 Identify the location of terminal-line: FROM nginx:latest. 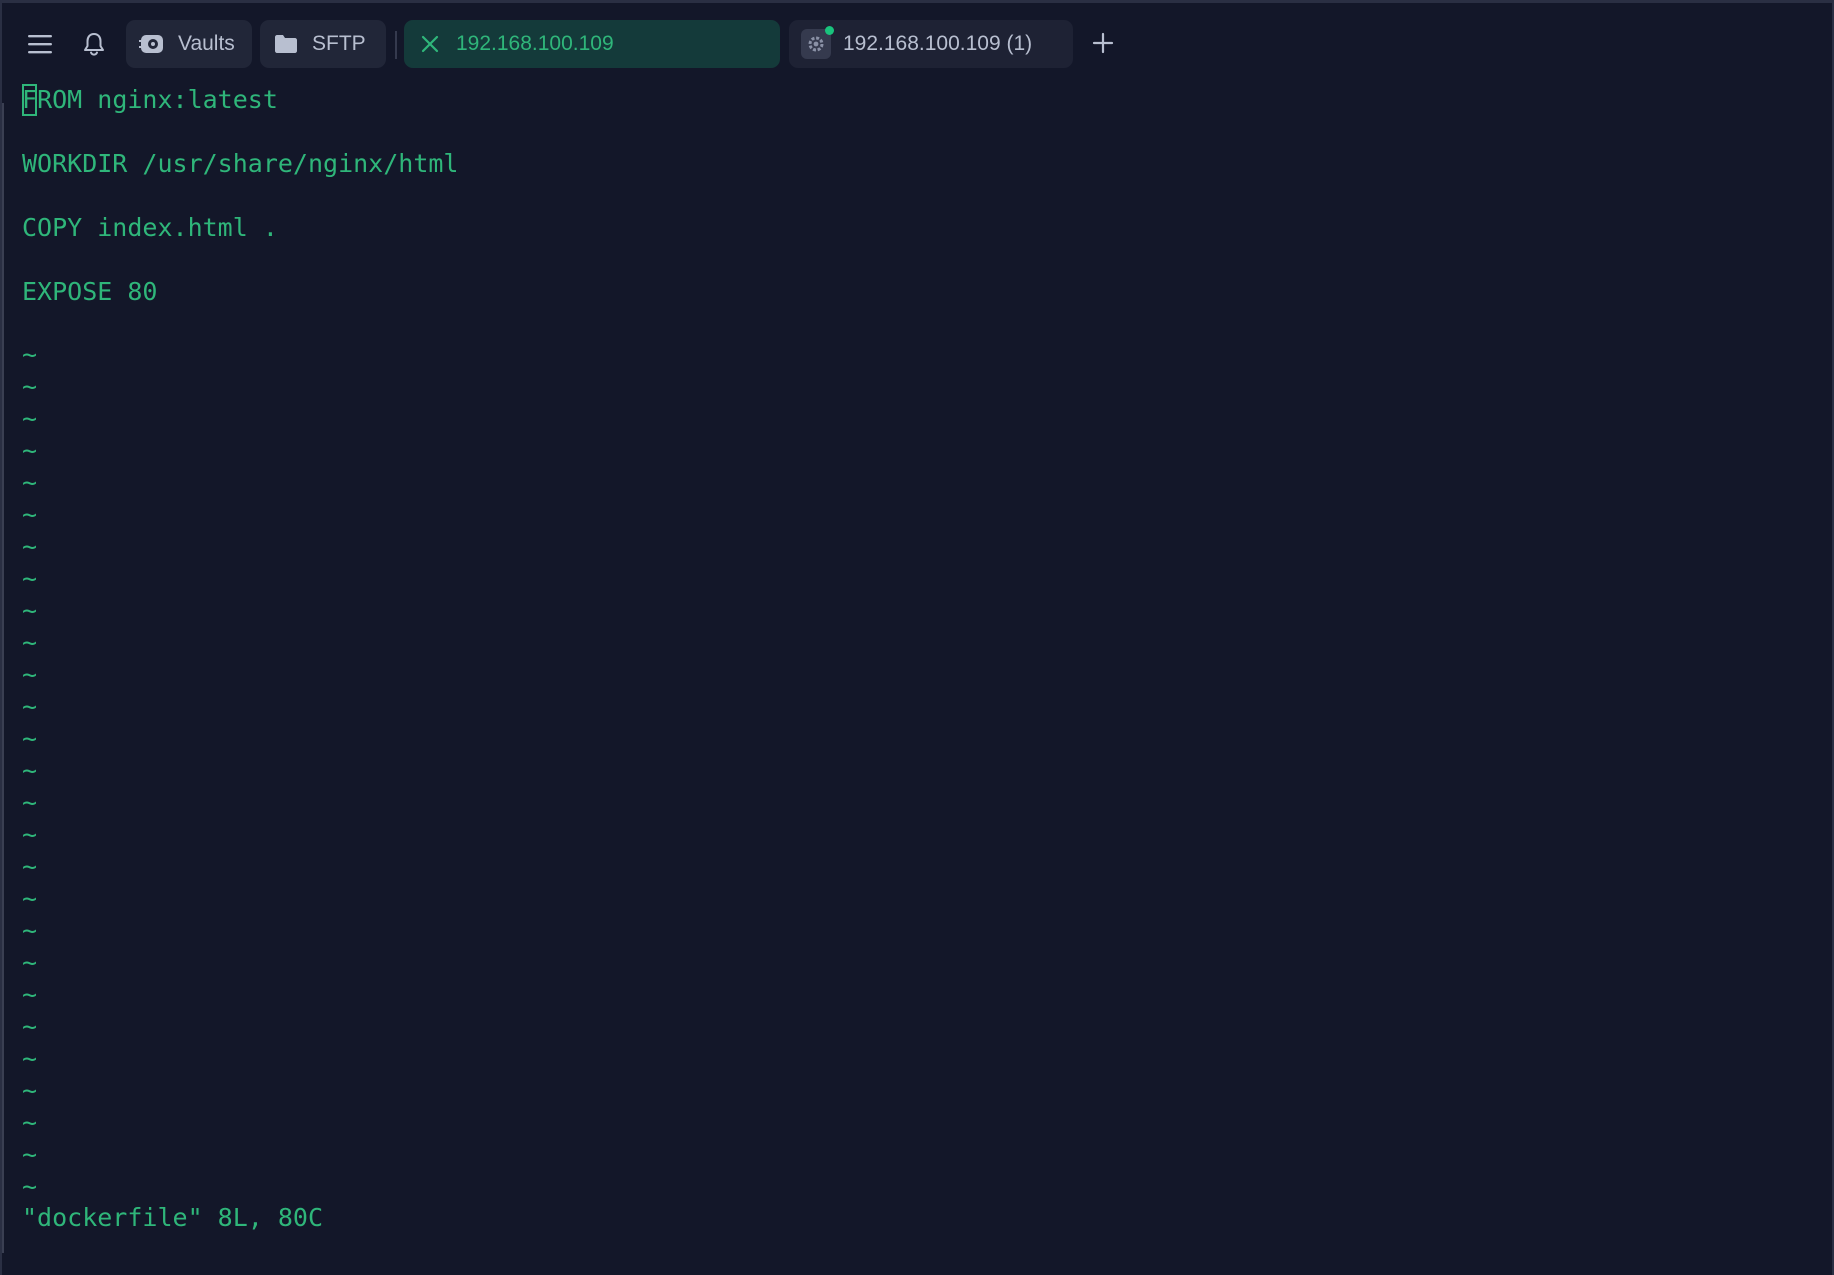
(150, 100).